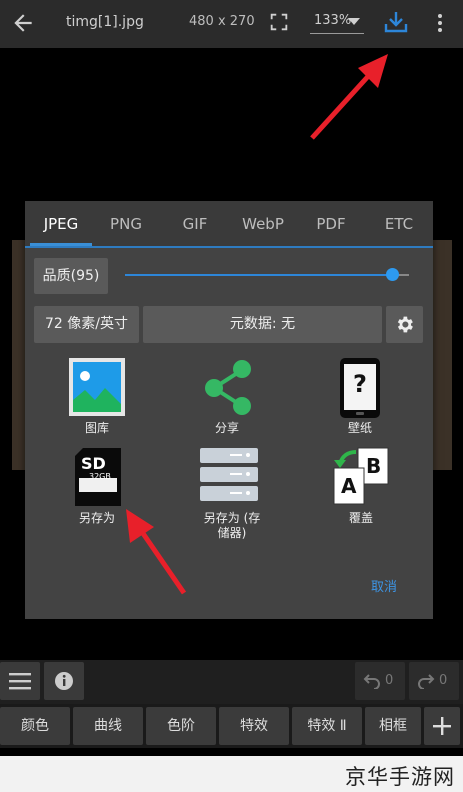  I want to click on undo-count: 0, so click(389, 680).